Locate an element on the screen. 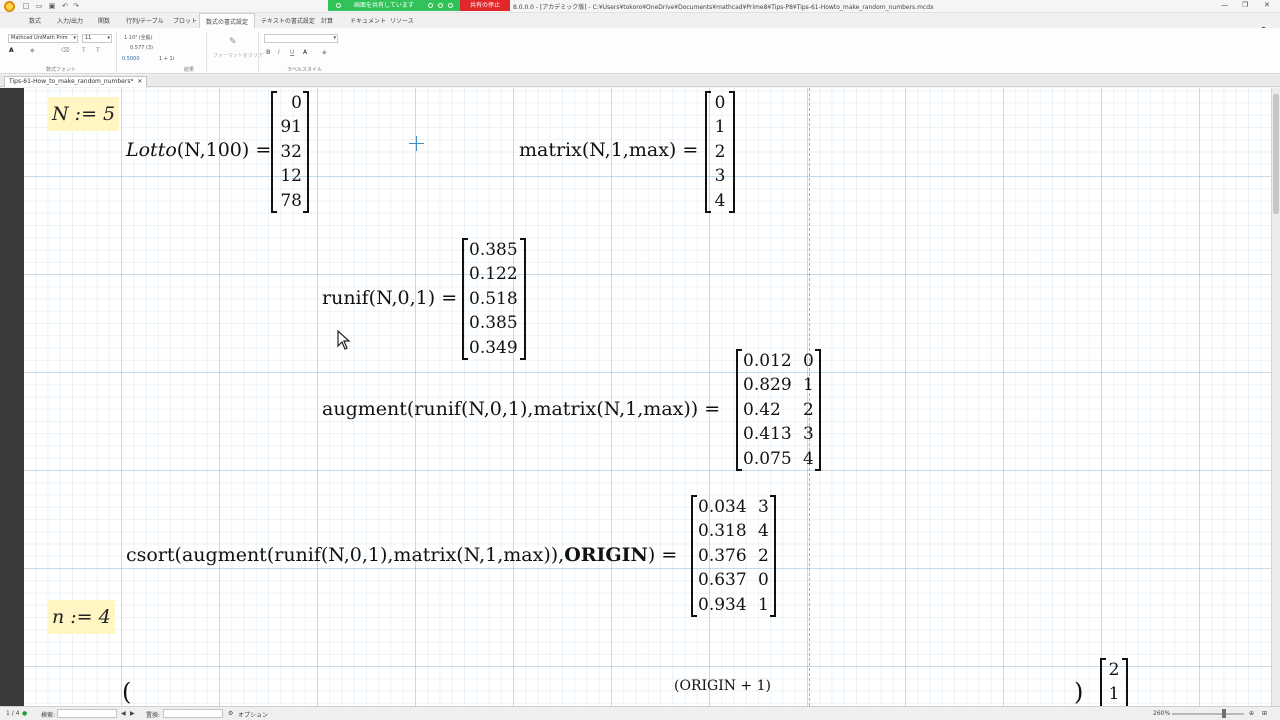  lotto-result-matrix: 0 91 32 12 78 is located at coordinates (290, 152).